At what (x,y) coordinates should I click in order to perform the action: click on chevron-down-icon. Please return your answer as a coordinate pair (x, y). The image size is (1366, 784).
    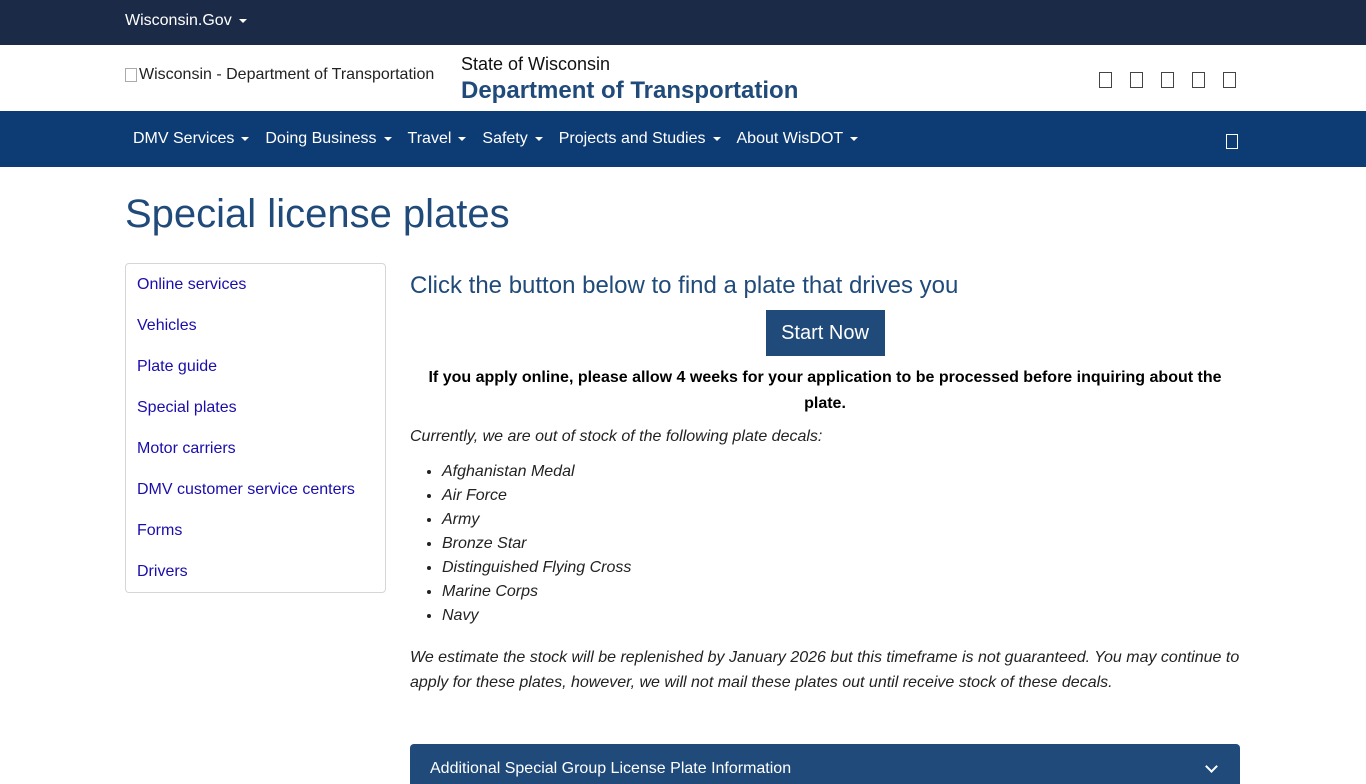
    Looking at the image, I should click on (1211, 766).